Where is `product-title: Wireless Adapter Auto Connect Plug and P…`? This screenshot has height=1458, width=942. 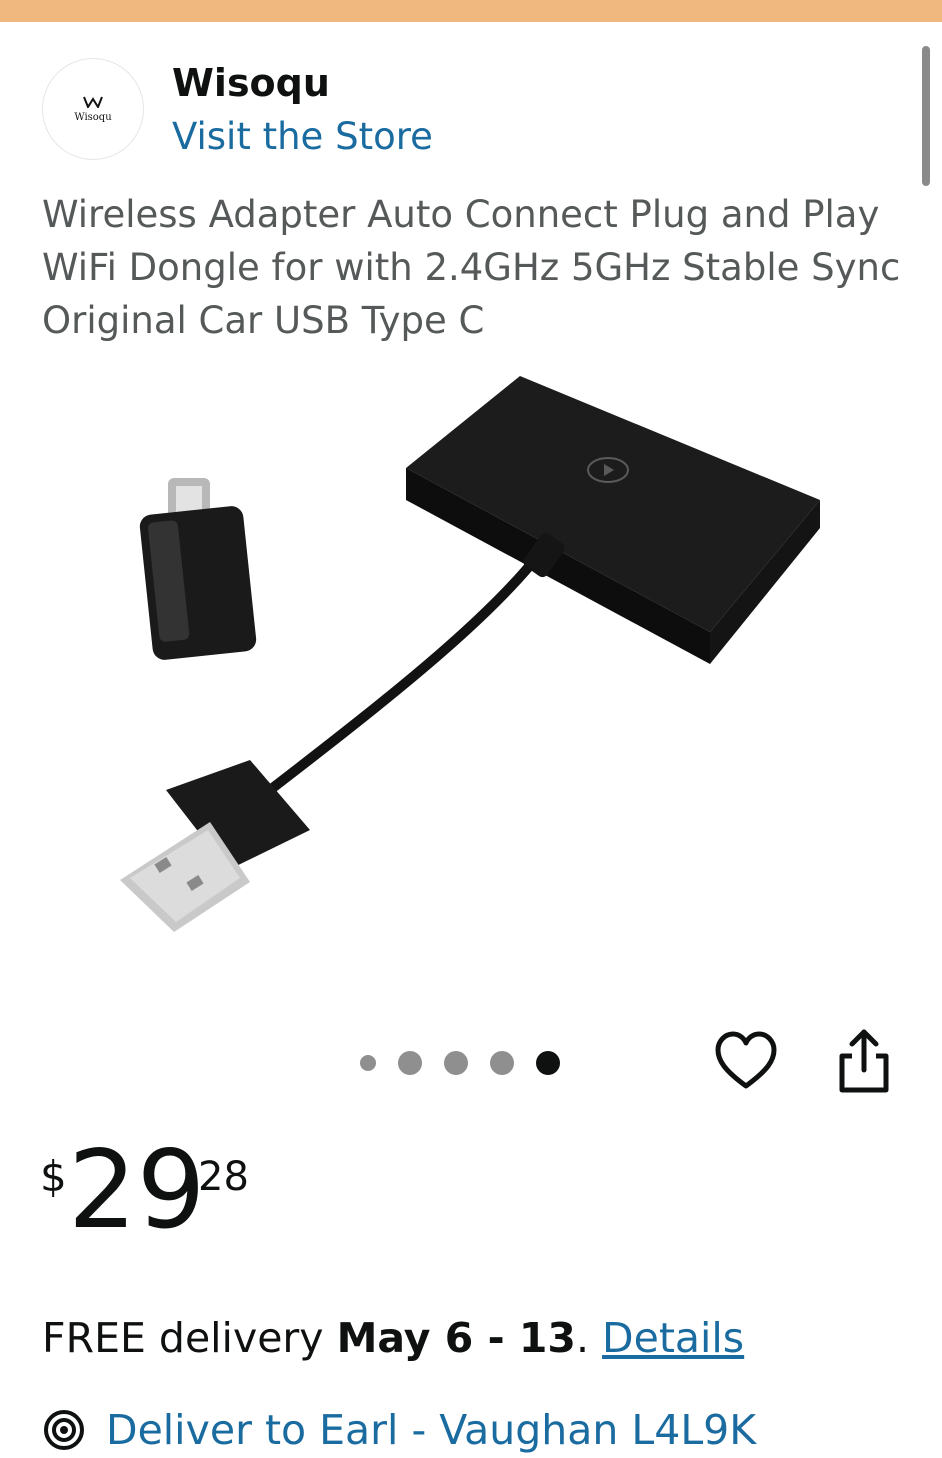 product-title: Wireless Adapter Auto Connect Plug and P… is located at coordinates (471, 267).